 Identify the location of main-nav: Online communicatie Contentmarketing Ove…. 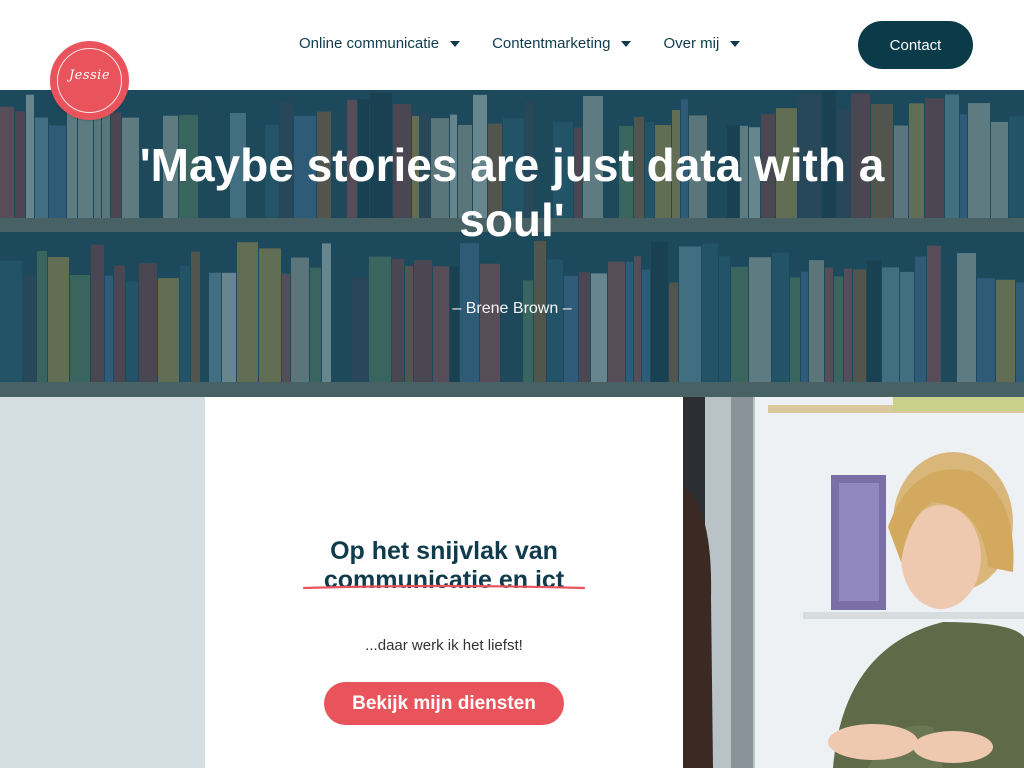
(520, 43).